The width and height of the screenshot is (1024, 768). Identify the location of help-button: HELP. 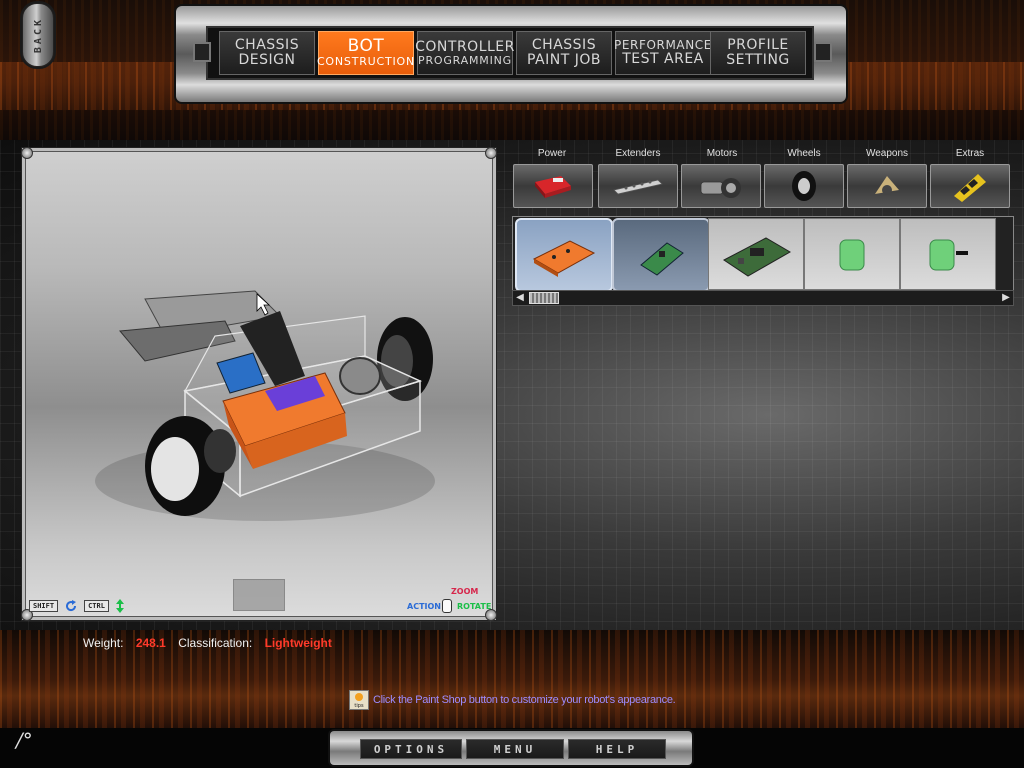
(617, 749).